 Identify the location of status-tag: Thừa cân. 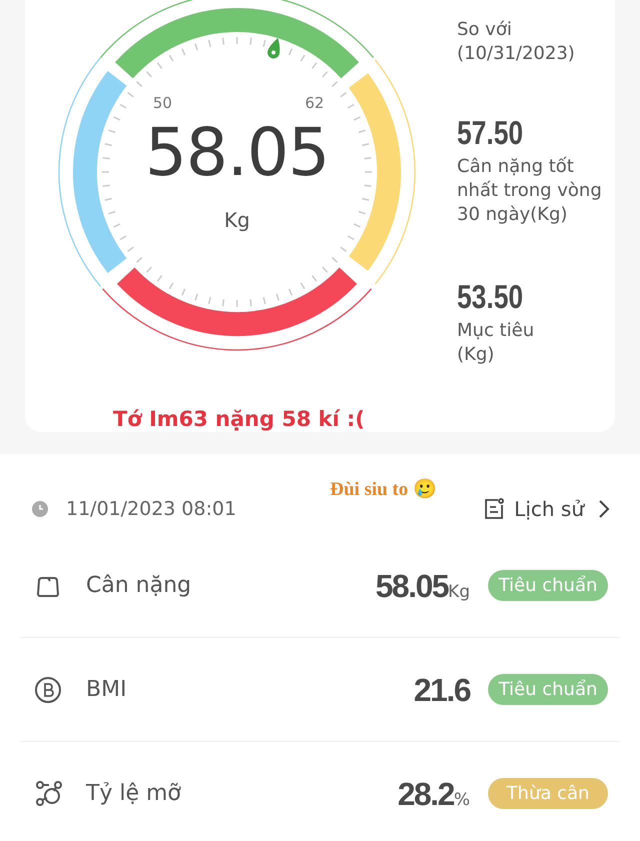
(548, 793).